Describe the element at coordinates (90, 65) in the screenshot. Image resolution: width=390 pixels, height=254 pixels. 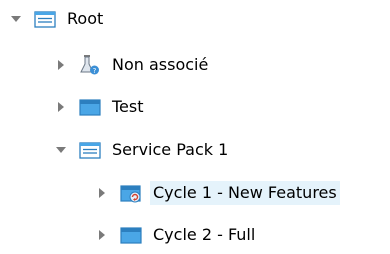
I see `unassigned-icon: ?` at that location.